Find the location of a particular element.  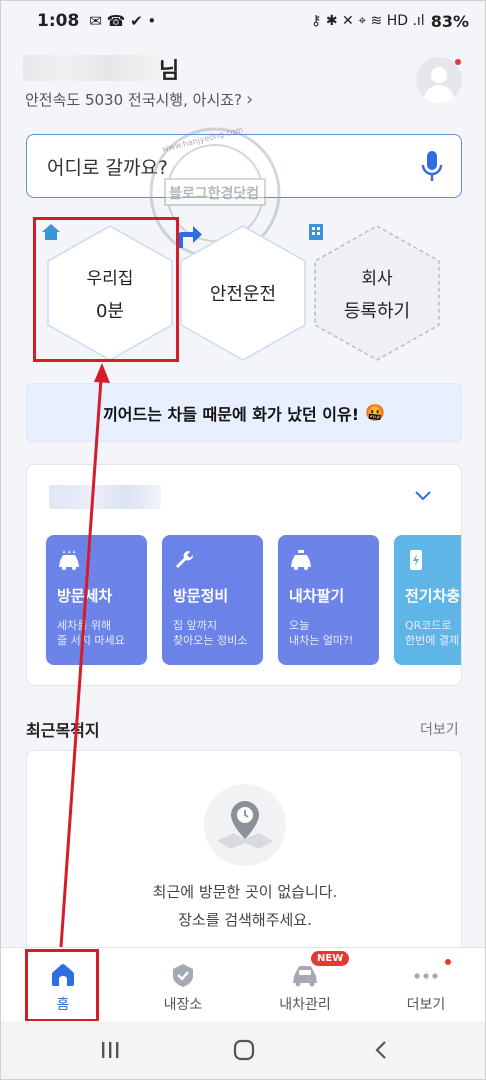

microphone-icon is located at coordinates (432, 167).